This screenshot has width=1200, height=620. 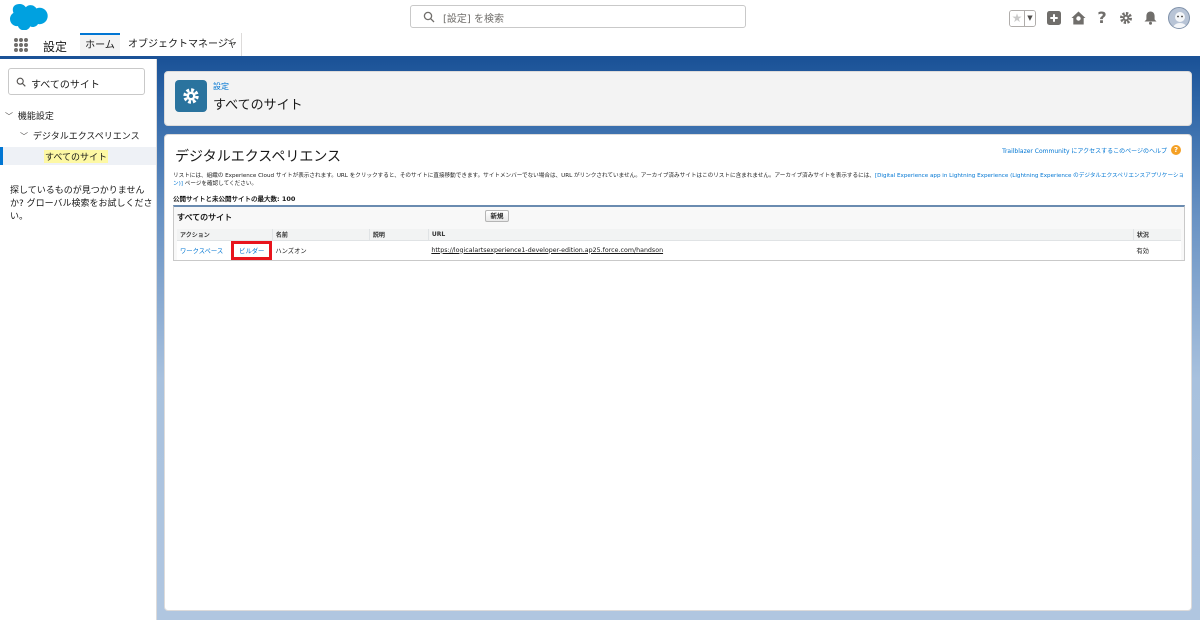 I want to click on name-cell: ハンズオン, so click(x=291, y=251).